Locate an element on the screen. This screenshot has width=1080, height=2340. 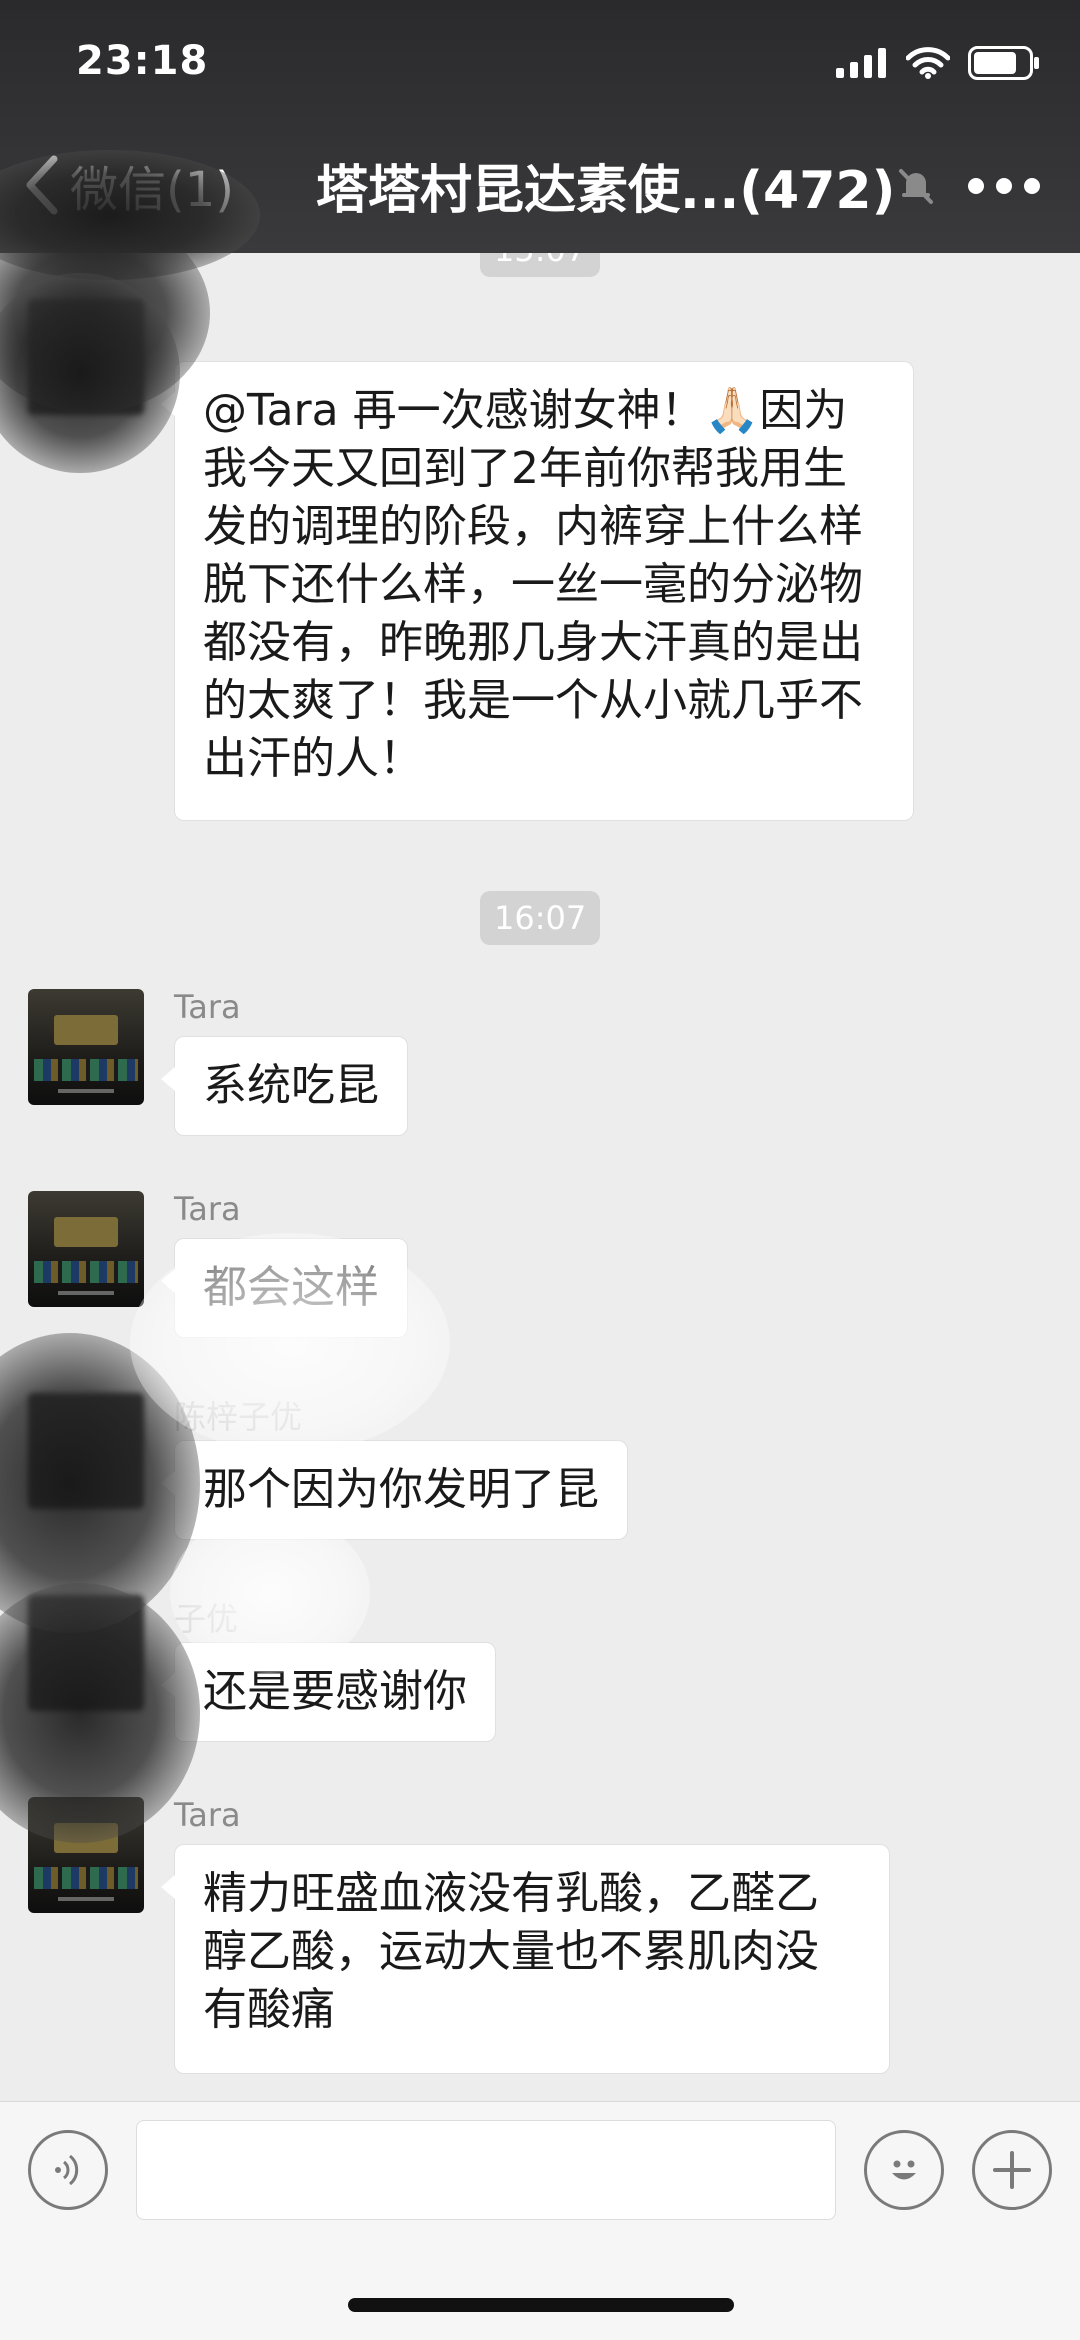
voice-button is located at coordinates (68, 2170).